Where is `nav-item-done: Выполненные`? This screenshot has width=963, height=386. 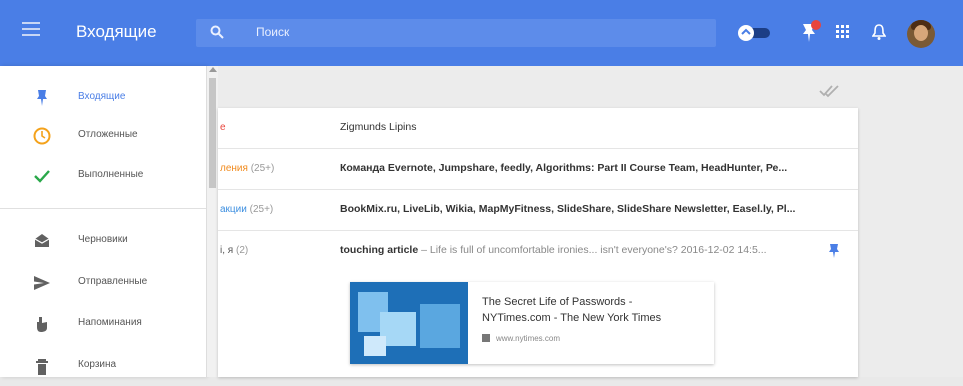
nav-item-done: Выполненные is located at coordinates (103, 176).